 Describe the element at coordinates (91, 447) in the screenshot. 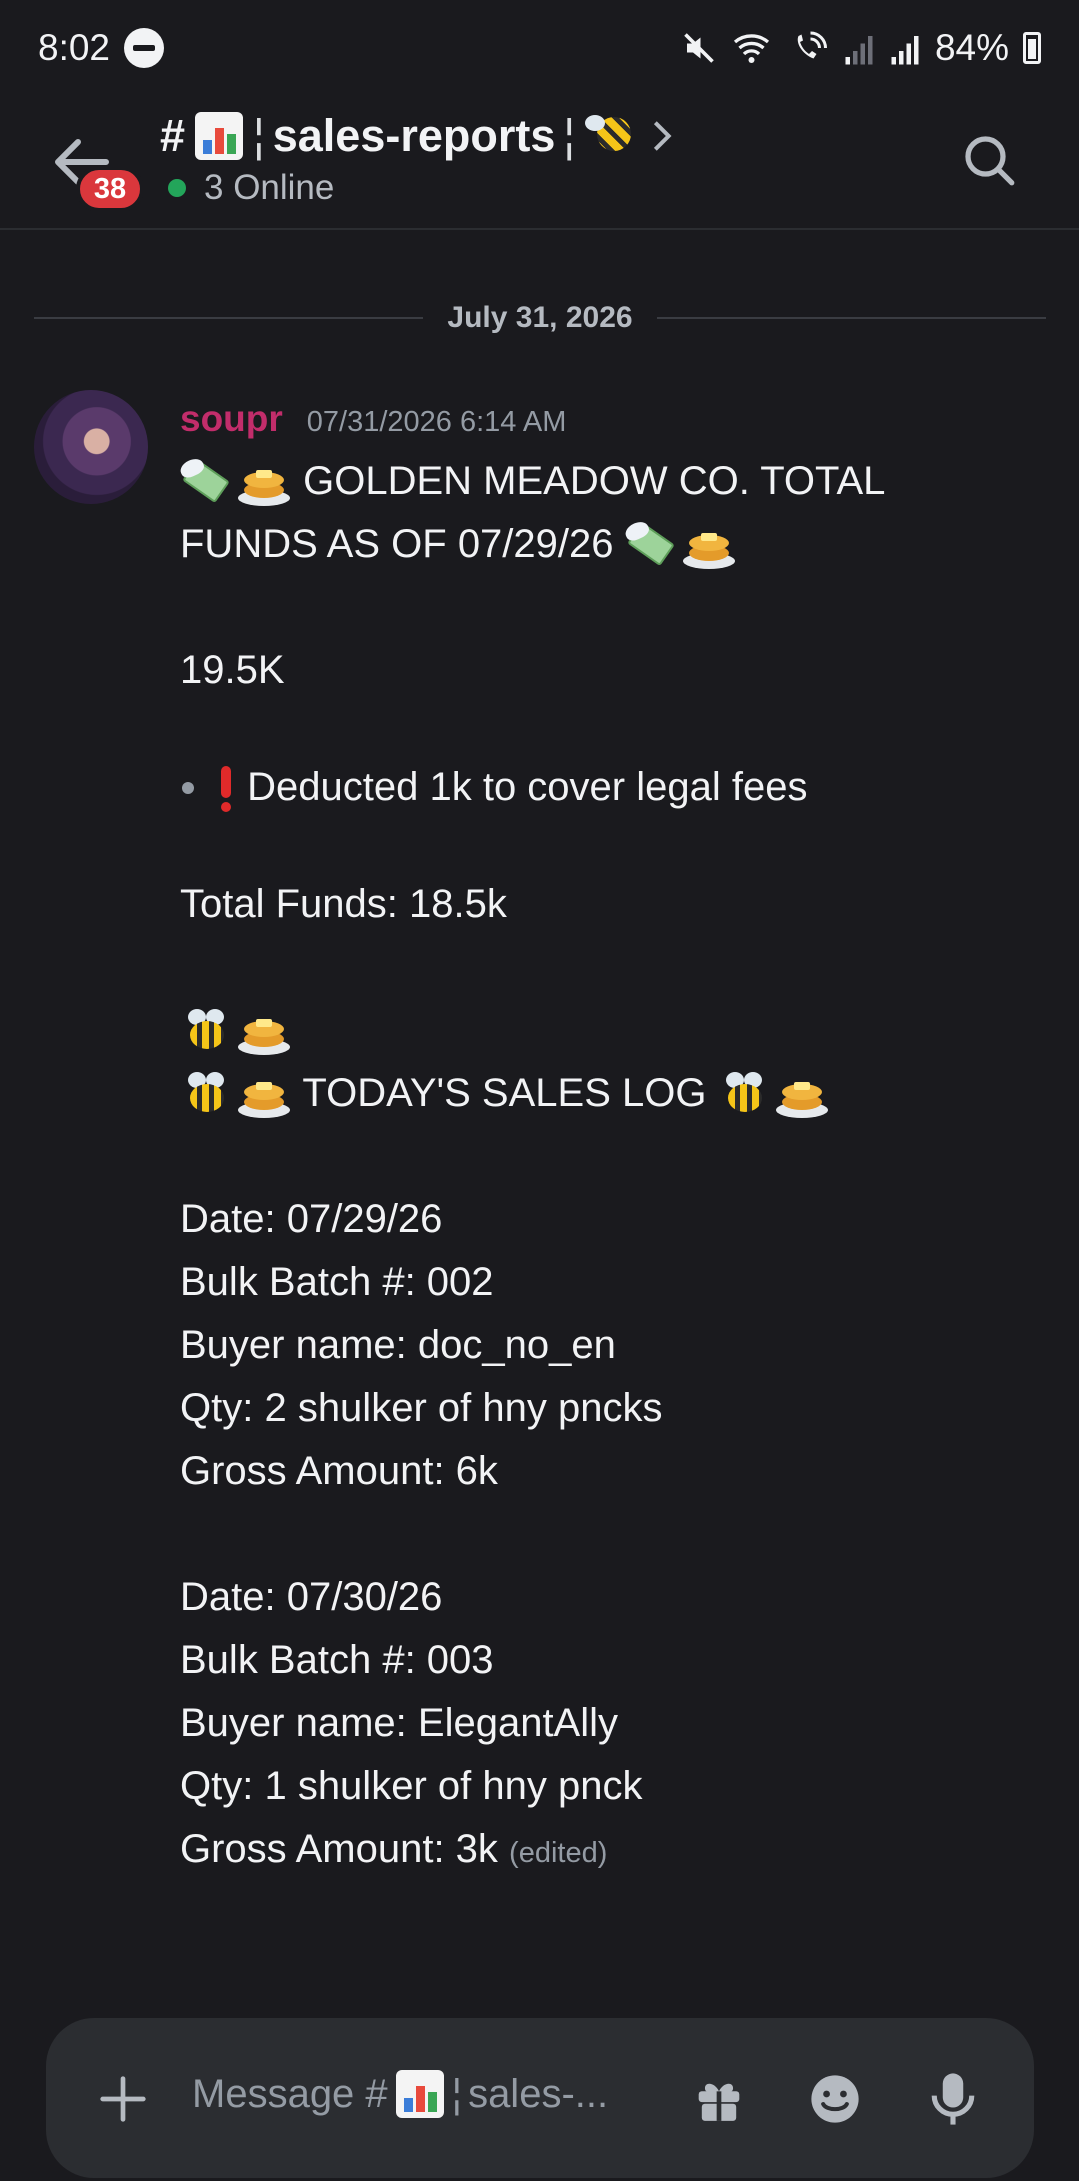

I see `avatar` at that location.